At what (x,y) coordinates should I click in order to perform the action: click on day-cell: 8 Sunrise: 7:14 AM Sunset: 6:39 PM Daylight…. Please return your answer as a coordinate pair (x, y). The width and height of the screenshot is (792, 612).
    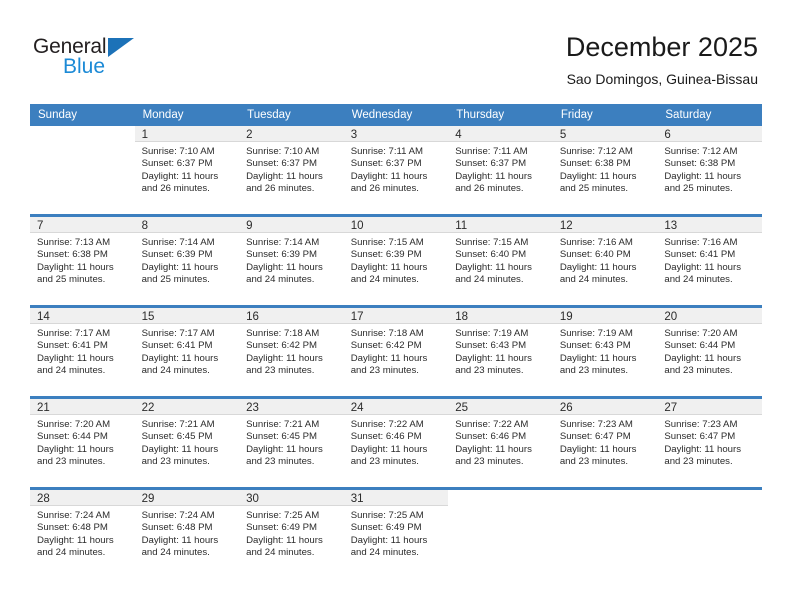
    Looking at the image, I should click on (187, 261).